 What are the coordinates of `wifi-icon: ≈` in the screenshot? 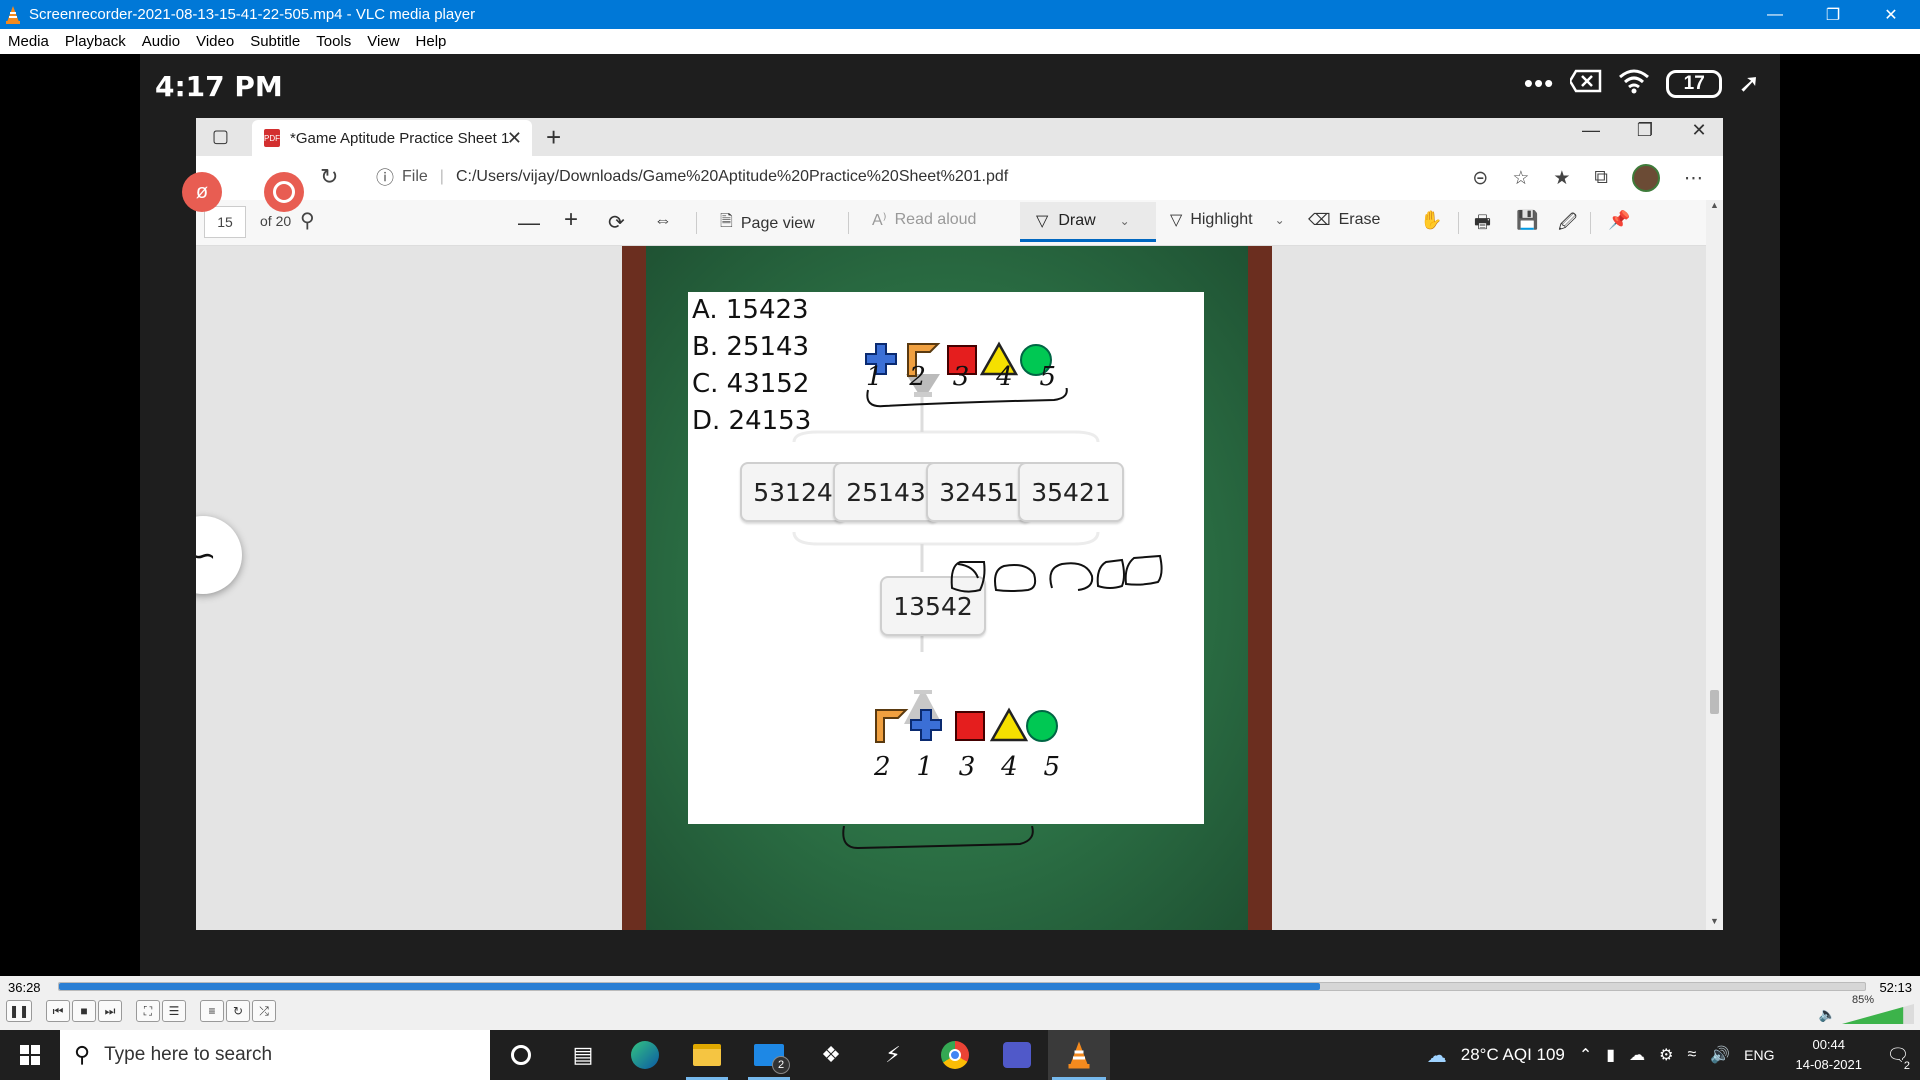 It's located at (1691, 1055).